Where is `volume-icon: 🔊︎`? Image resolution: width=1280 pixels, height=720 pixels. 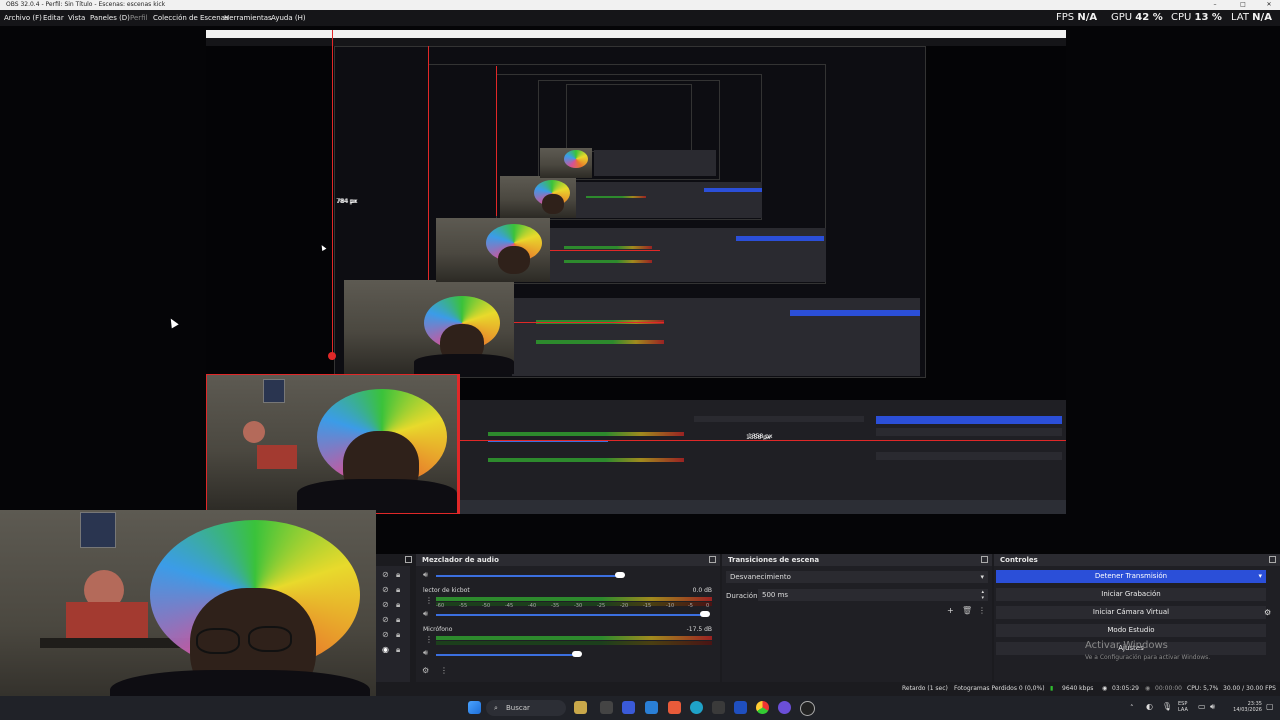
volume-icon: 🔊︎ is located at coordinates (1212, 707).